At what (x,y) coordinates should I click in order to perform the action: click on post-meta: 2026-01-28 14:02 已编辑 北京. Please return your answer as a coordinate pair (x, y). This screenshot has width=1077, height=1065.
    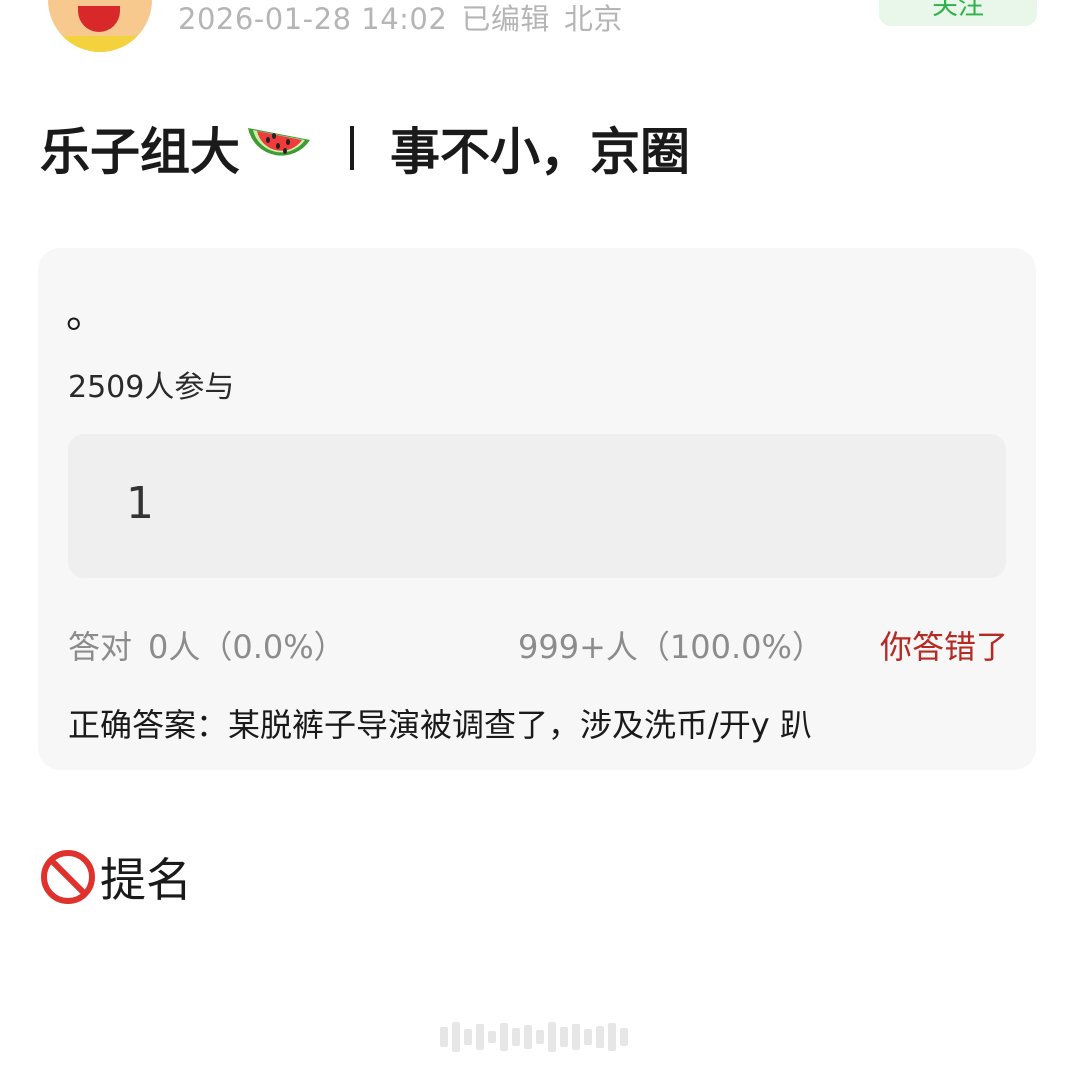
    Looking at the image, I should click on (407, 19).